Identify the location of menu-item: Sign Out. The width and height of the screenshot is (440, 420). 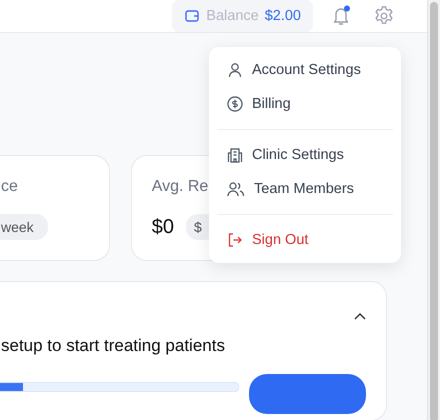
(305, 240).